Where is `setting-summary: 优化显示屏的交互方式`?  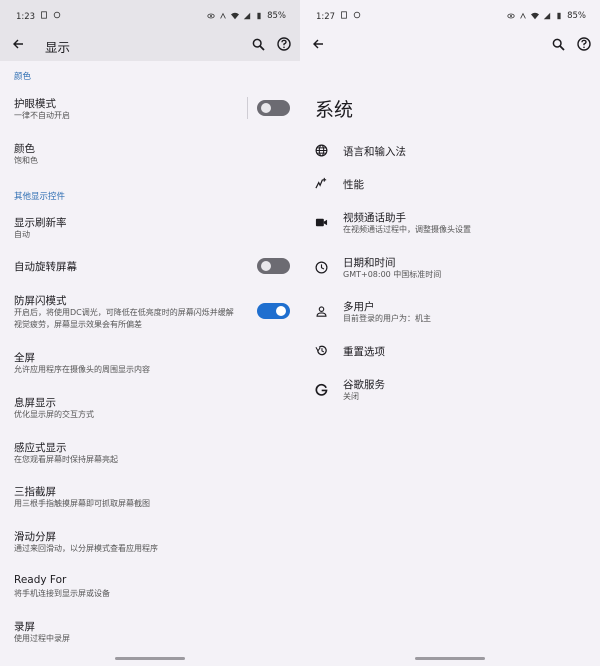
setting-summary: 优化显示屏的交互方式 is located at coordinates (54, 414).